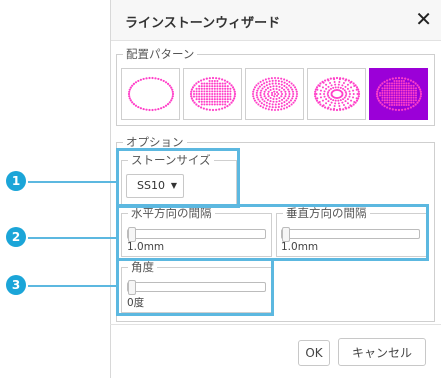  I want to click on radial-pattern-oval-icon, so click(336, 94).